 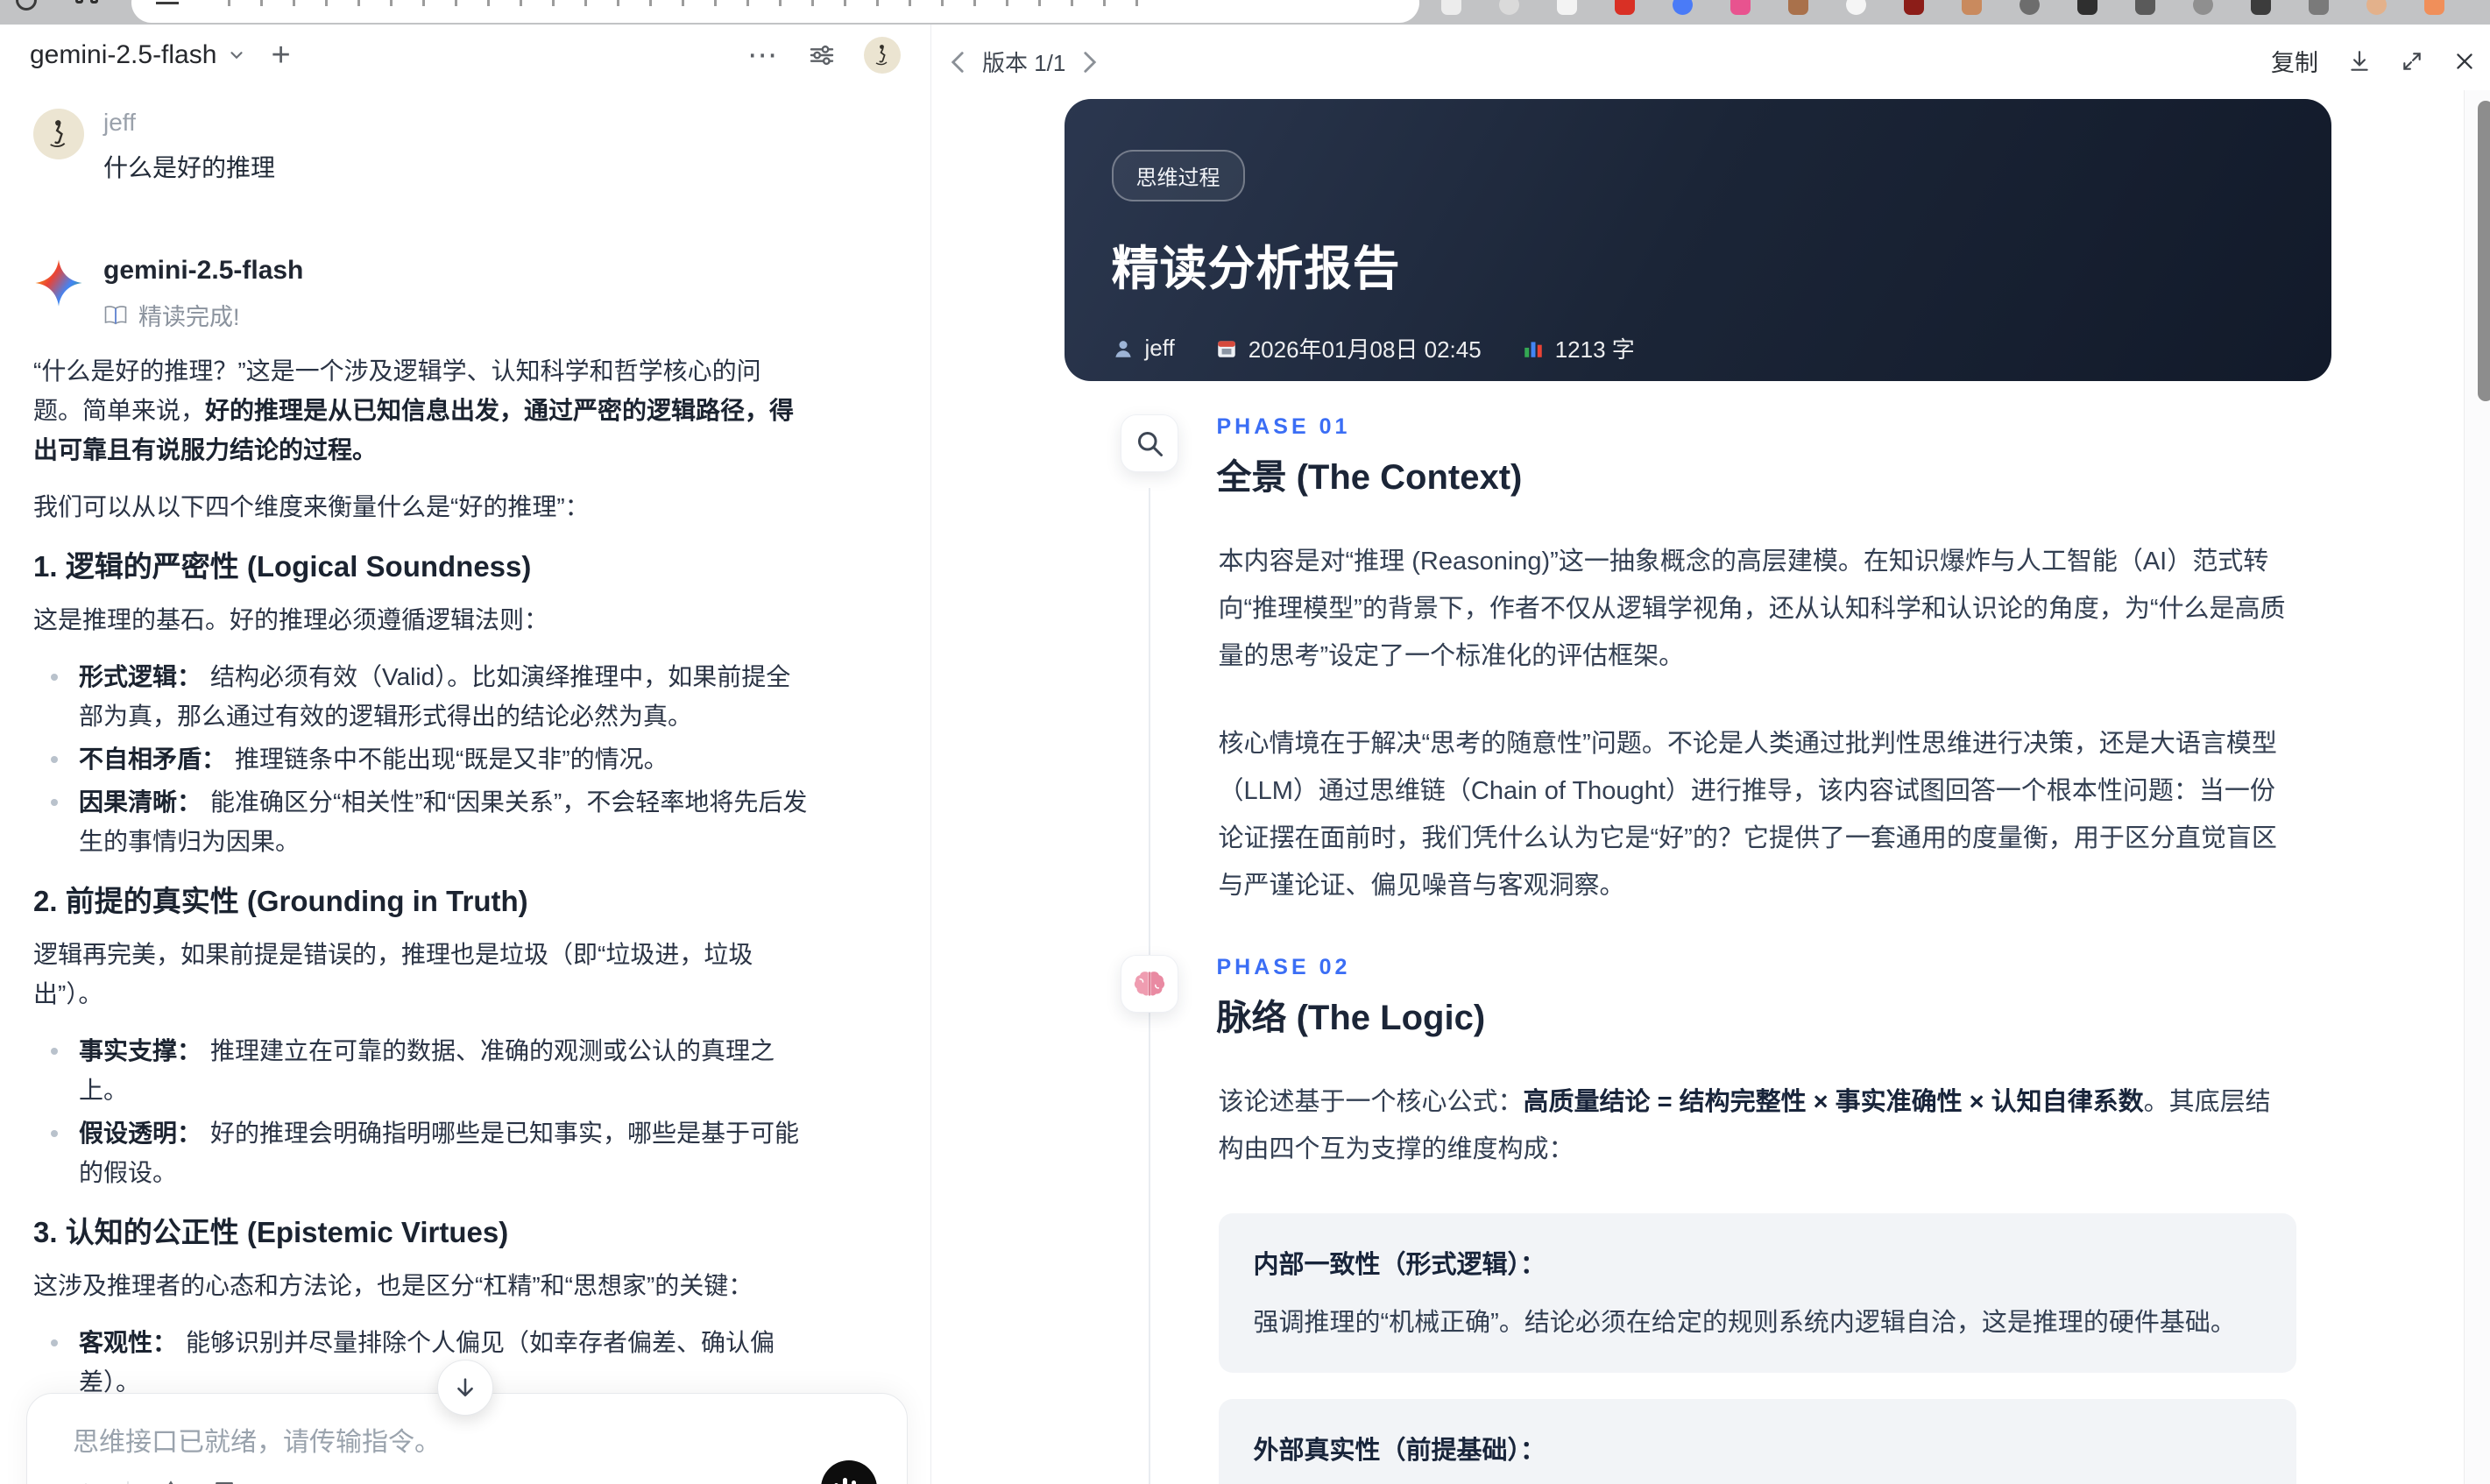 I want to click on bookmark-button, so click(x=225, y=1482).